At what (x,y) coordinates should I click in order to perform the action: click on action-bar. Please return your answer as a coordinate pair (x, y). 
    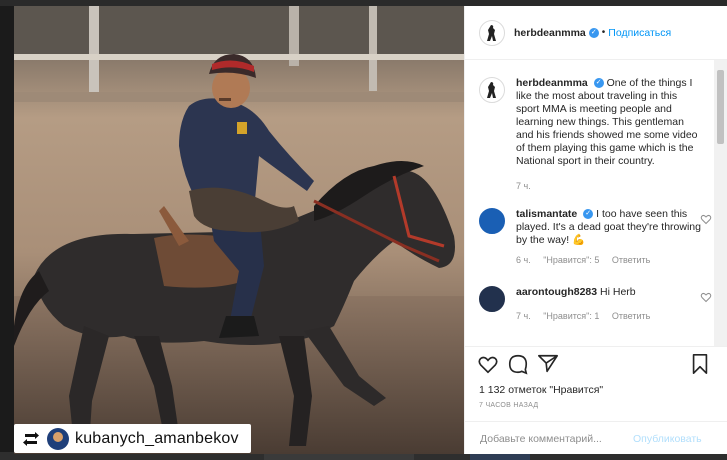
    Looking at the image, I should click on (597, 365).